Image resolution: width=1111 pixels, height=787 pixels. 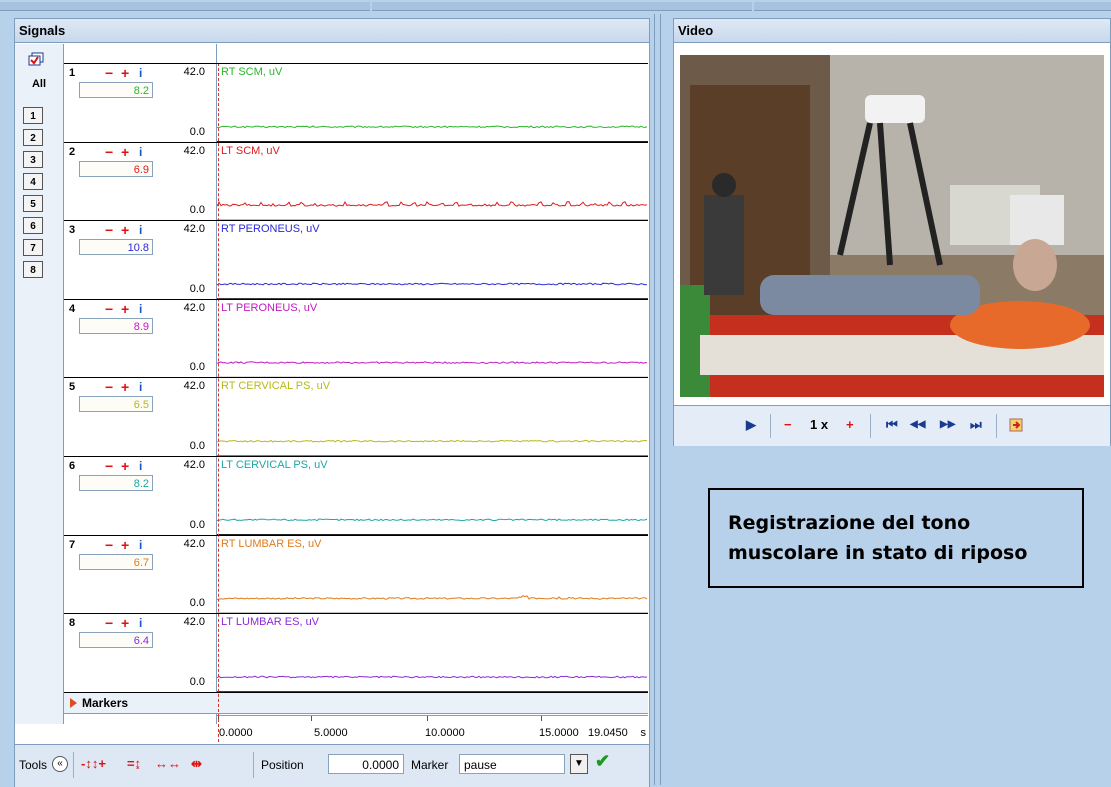 I want to click on channel-value: 6.9, so click(x=116, y=168).